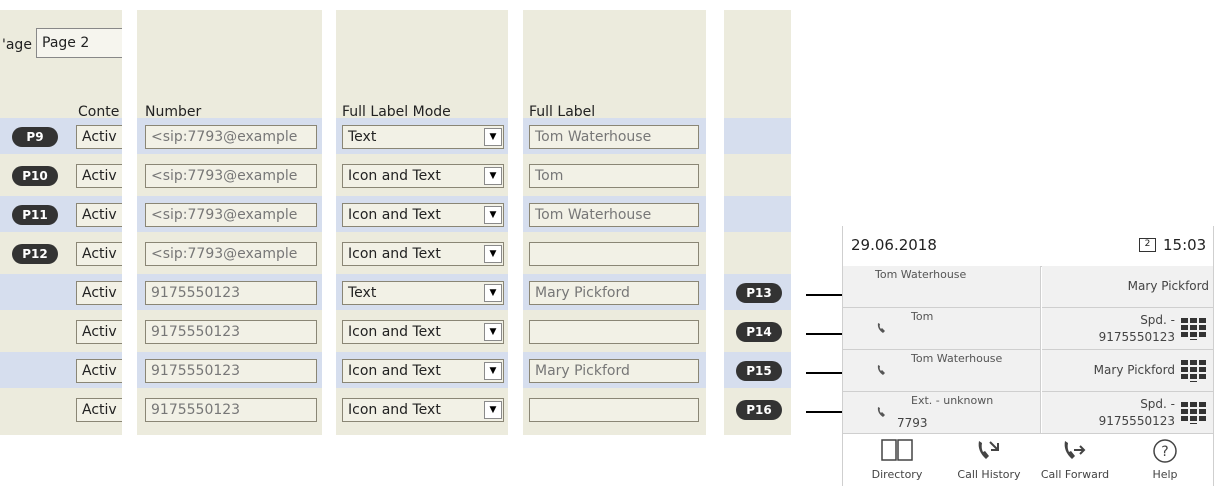  Describe the element at coordinates (17, 45) in the screenshot. I see `page-label: 'age` at that location.